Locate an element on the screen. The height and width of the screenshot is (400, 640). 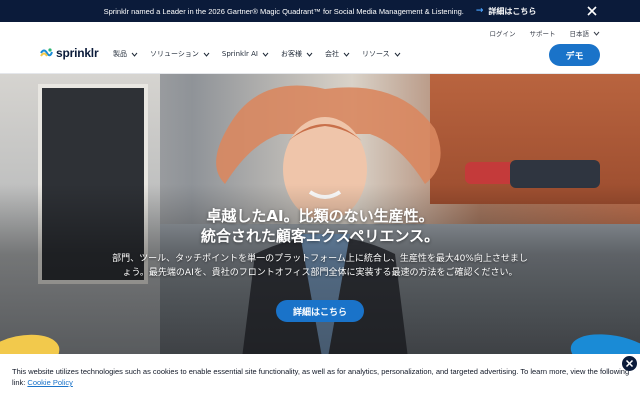
nav-item-customers: お客様 is located at coordinates (297, 54).